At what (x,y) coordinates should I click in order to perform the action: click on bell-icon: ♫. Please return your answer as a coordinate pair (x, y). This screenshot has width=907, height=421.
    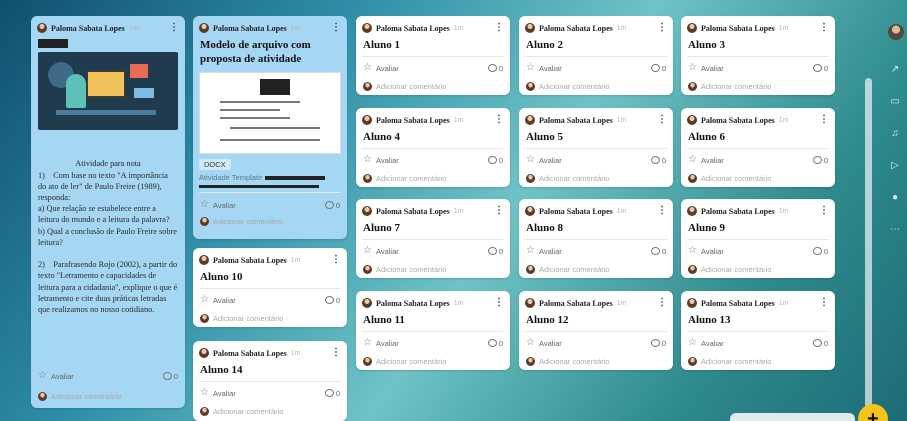
    Looking at the image, I should click on (895, 133).